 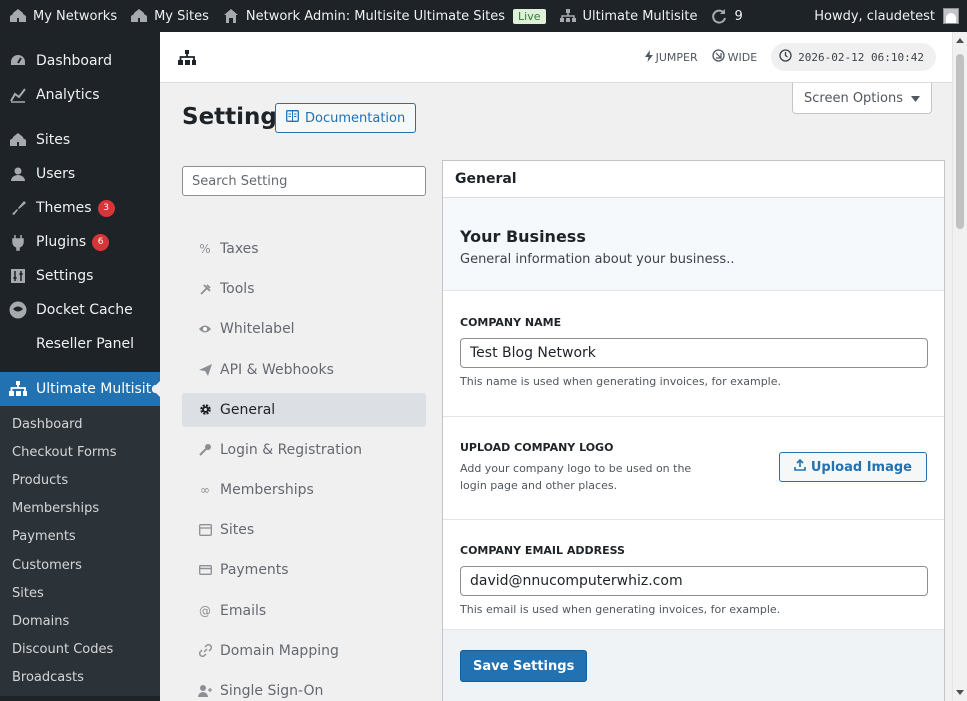 What do you see at coordinates (304, 530) in the screenshot?
I see `settings-nav-sites: Sites` at bounding box center [304, 530].